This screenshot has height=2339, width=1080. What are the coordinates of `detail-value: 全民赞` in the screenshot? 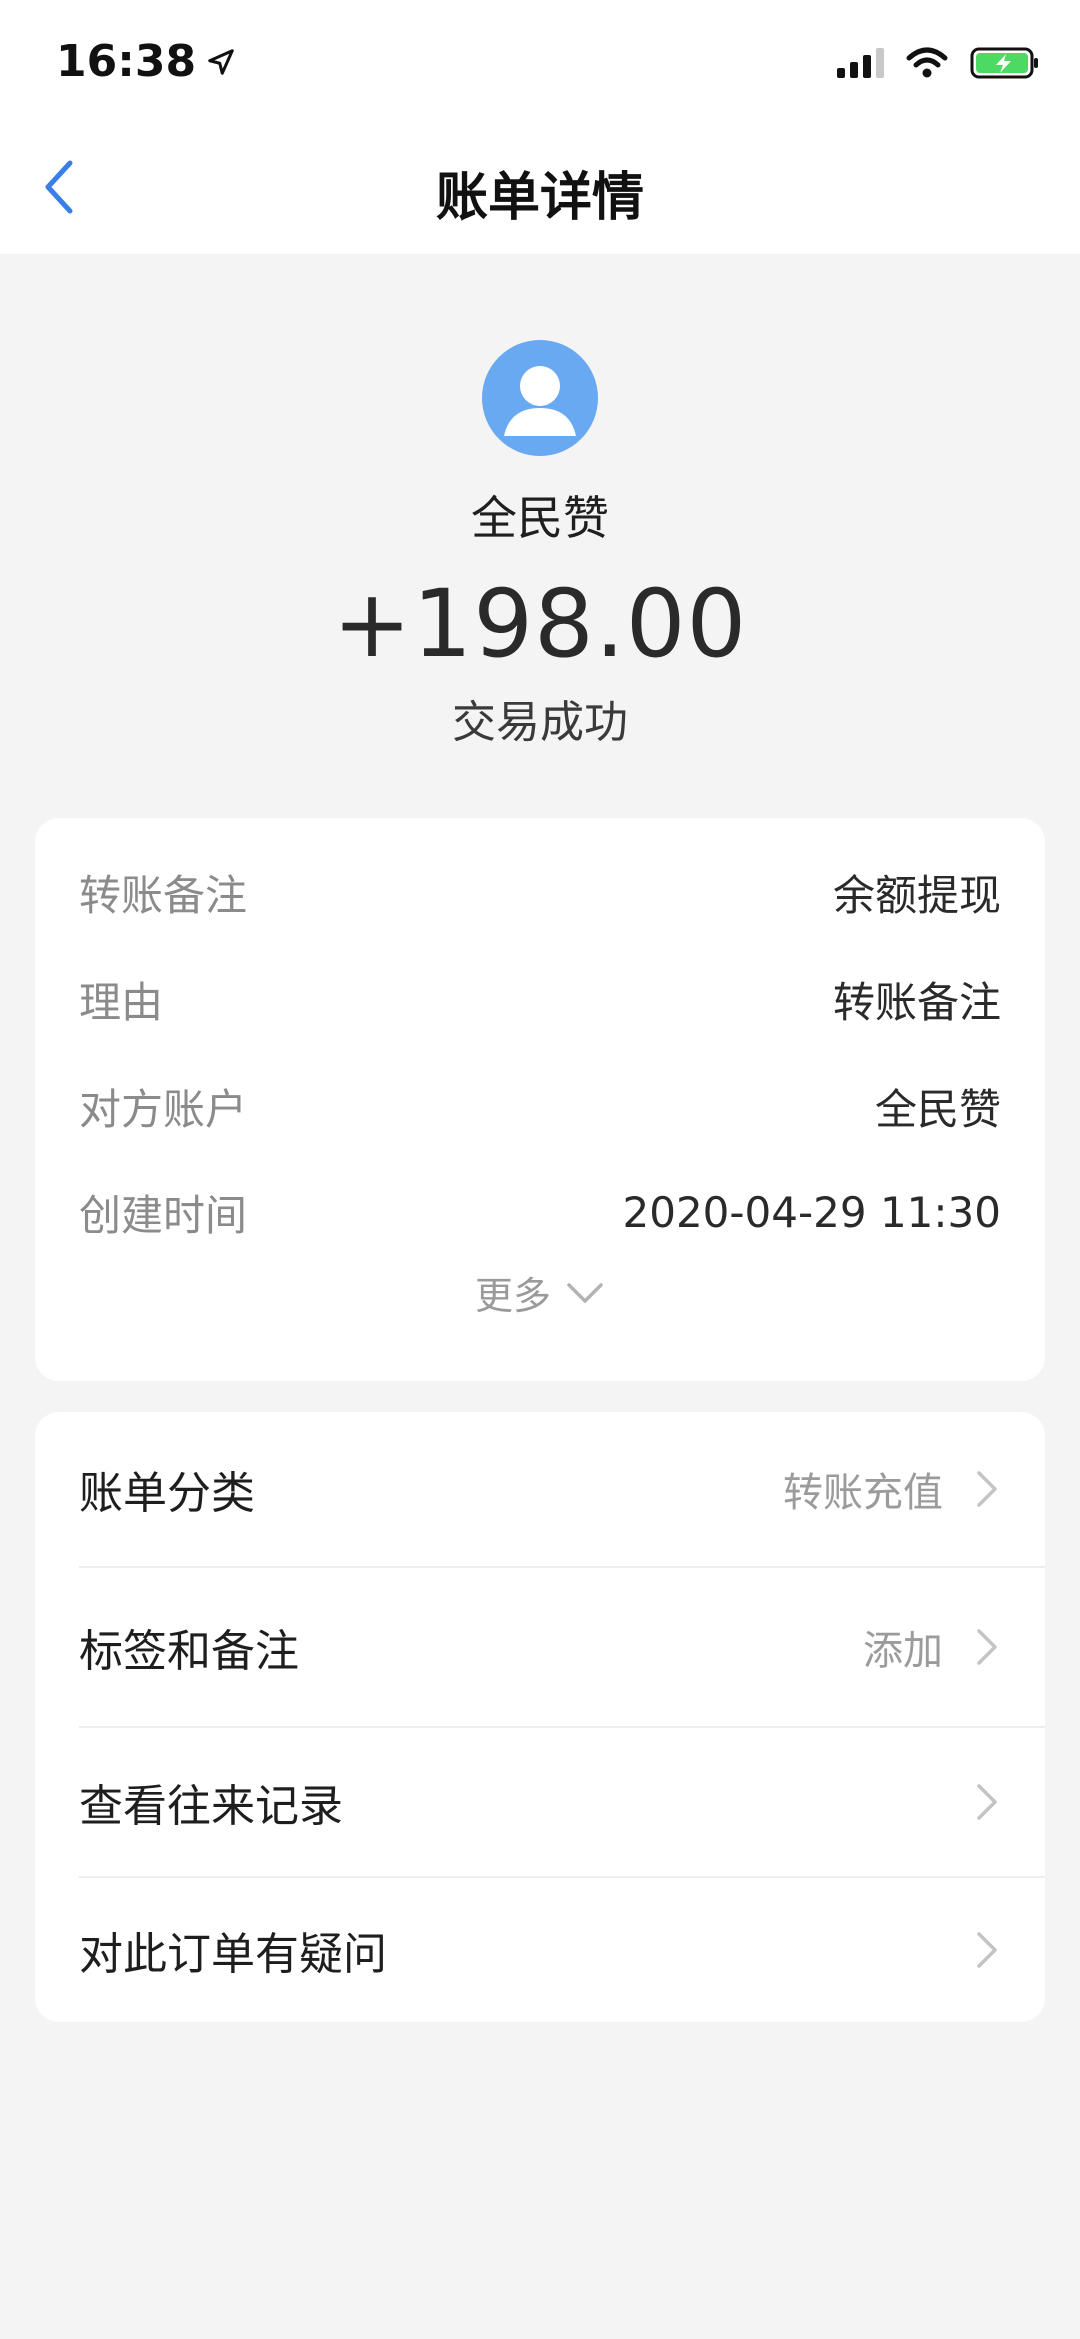 It's located at (937, 1109).